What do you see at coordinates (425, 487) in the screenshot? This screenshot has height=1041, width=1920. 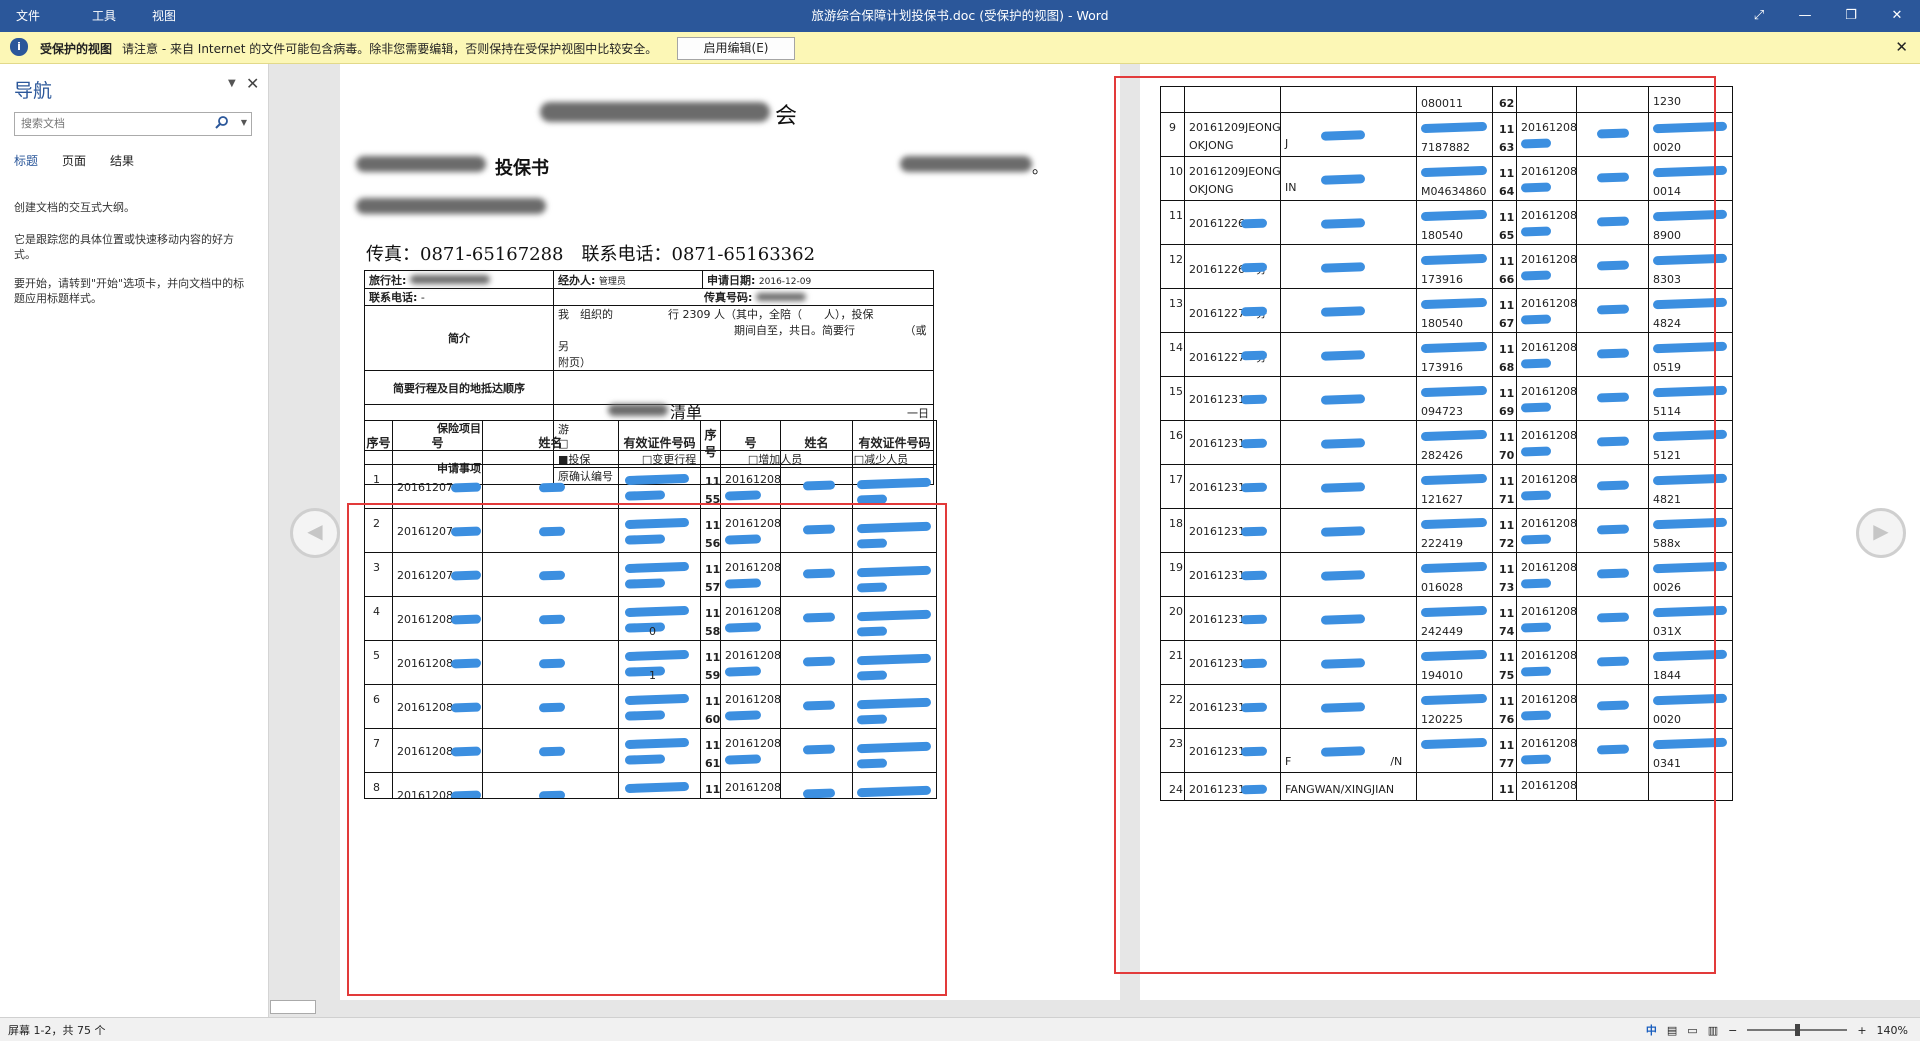 I see `cell-text: 20161207` at bounding box center [425, 487].